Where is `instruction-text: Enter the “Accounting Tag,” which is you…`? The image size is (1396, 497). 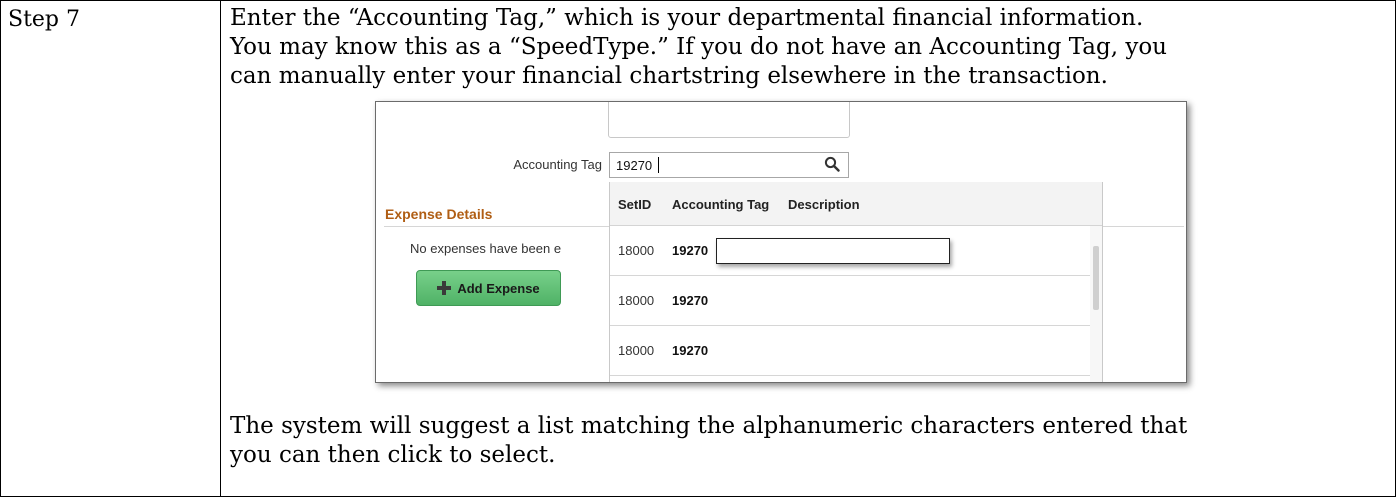
instruction-text: Enter the “Accounting Tag,” which is you… is located at coordinates (698, 47).